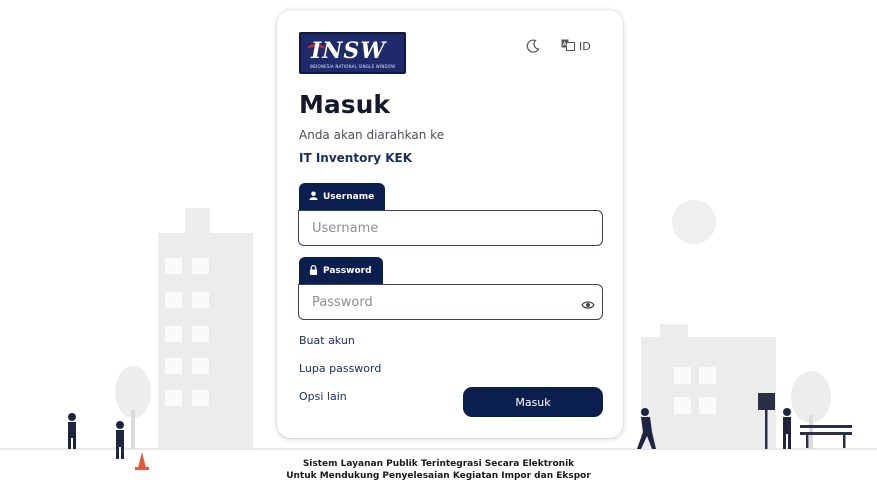 The image size is (877, 486). What do you see at coordinates (313, 271) in the screenshot?
I see `lock-icon` at bounding box center [313, 271].